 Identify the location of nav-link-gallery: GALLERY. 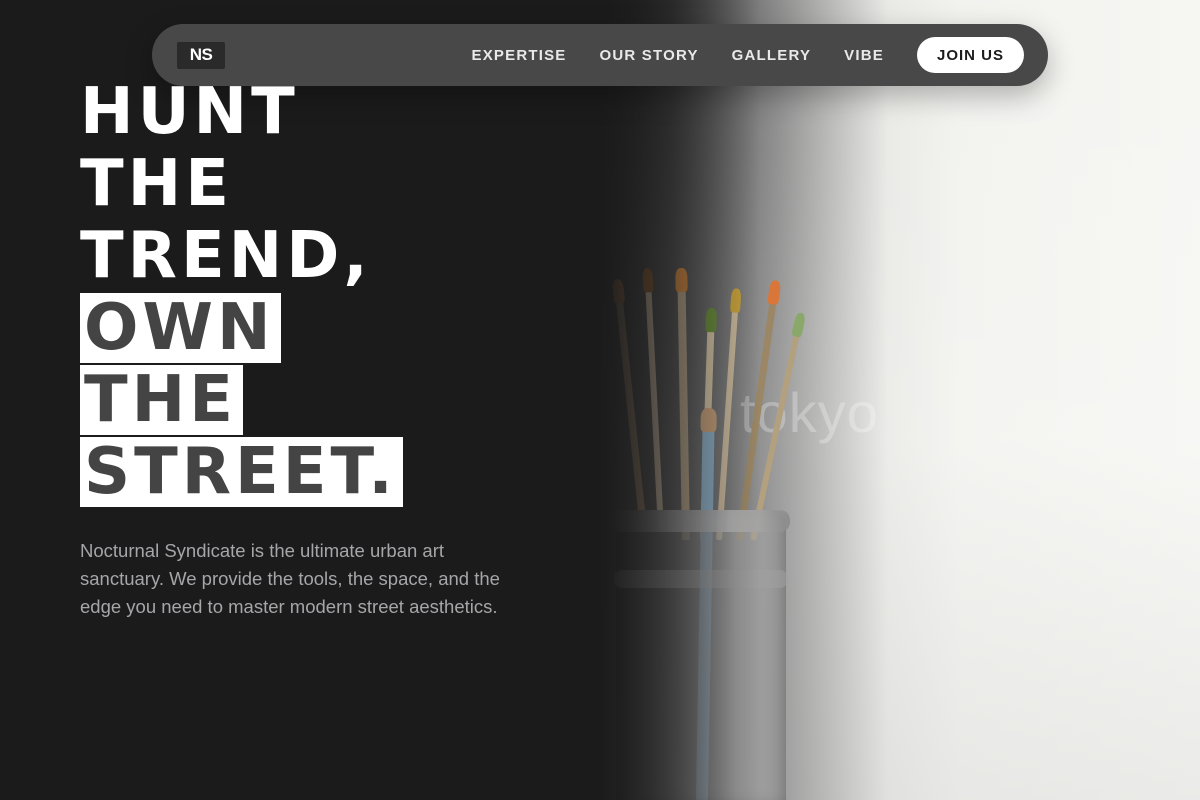
(772, 55).